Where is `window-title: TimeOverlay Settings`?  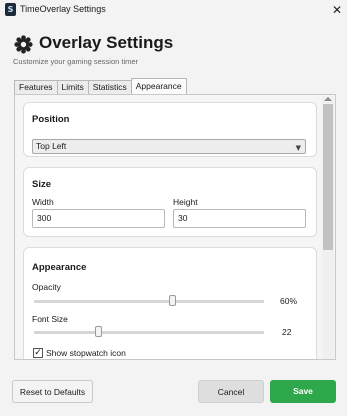 window-title: TimeOverlay Settings is located at coordinates (63, 9).